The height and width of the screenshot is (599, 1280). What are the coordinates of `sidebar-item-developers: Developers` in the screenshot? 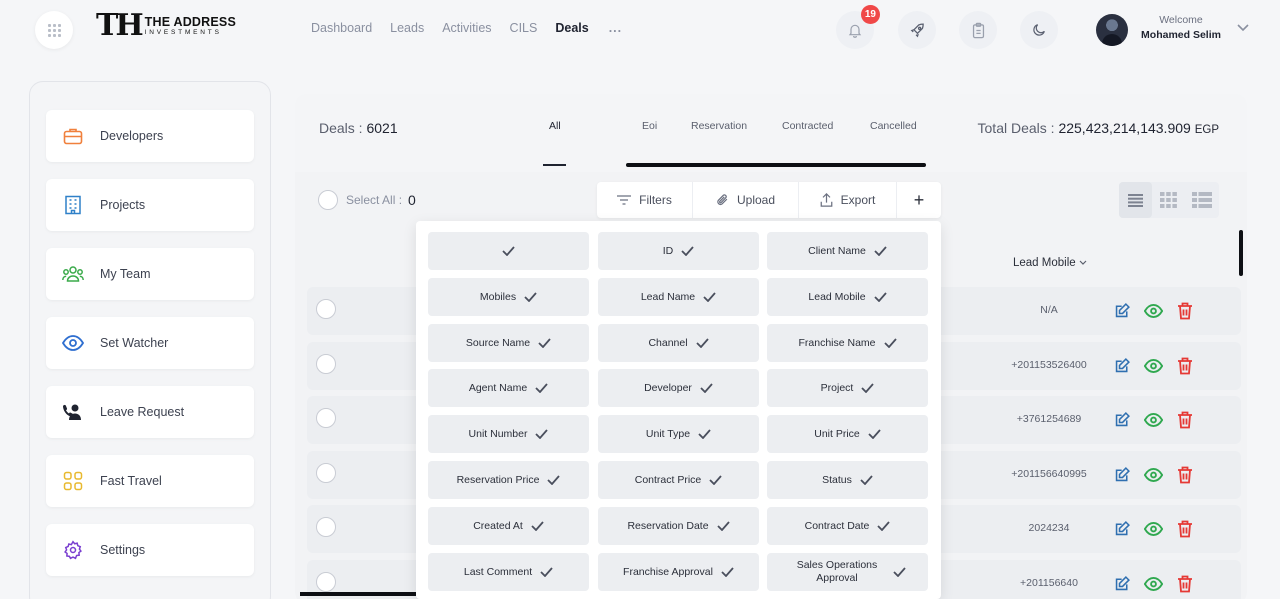 It's located at (150, 136).